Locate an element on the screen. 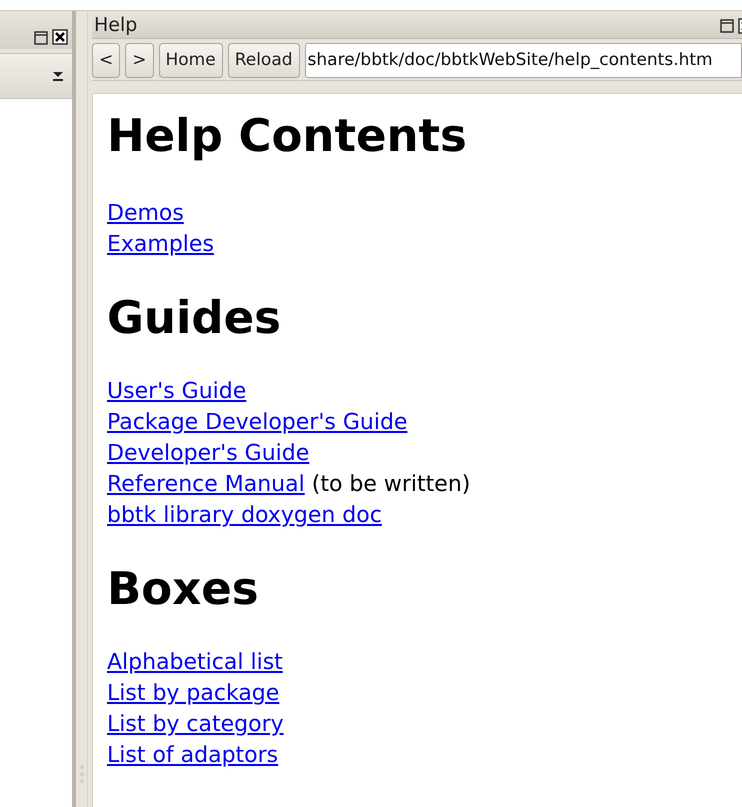 The height and width of the screenshot is (807, 742). close-icon is located at coordinates (60, 37).